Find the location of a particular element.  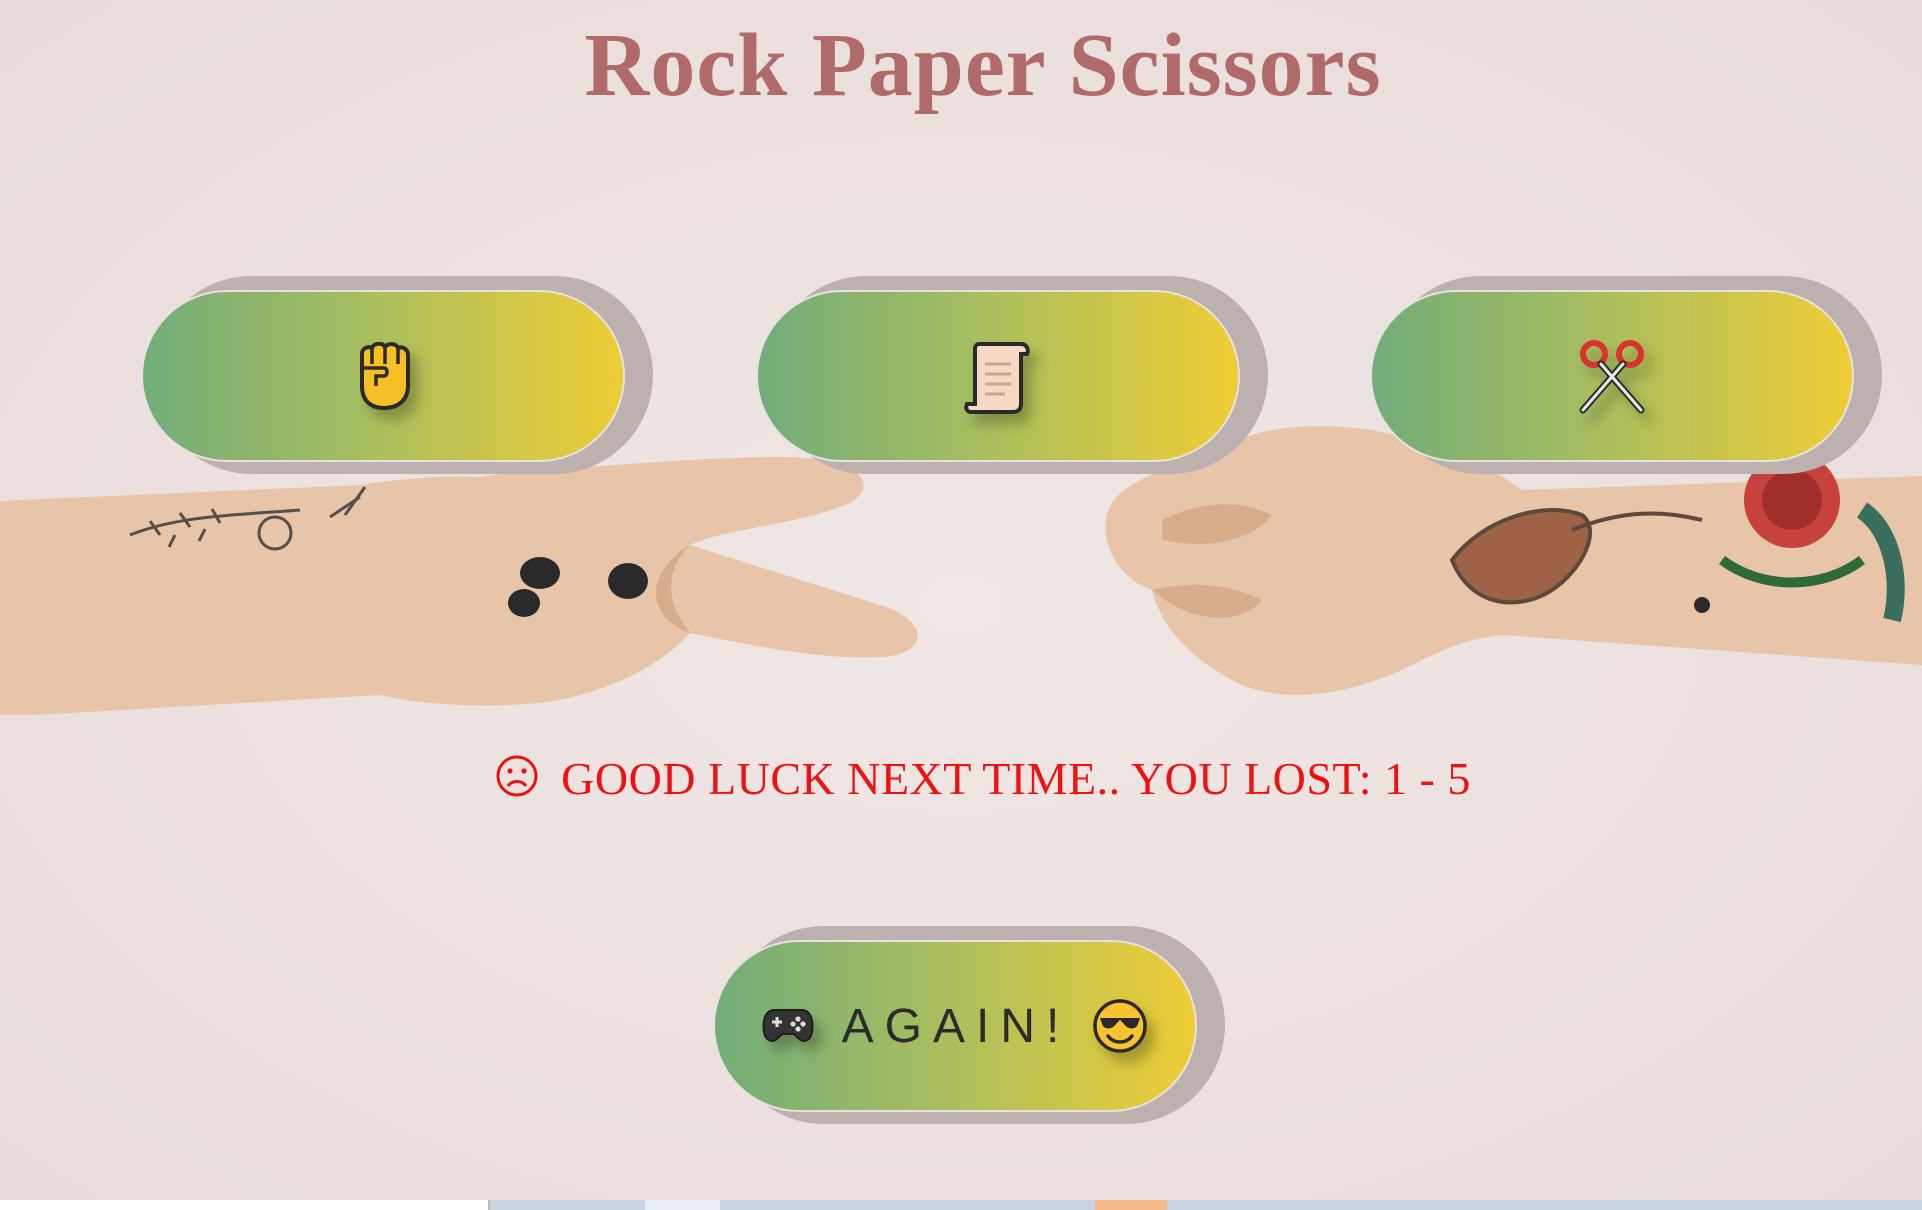

page-title: Rock Paper Scissors is located at coordinates (983, 65).